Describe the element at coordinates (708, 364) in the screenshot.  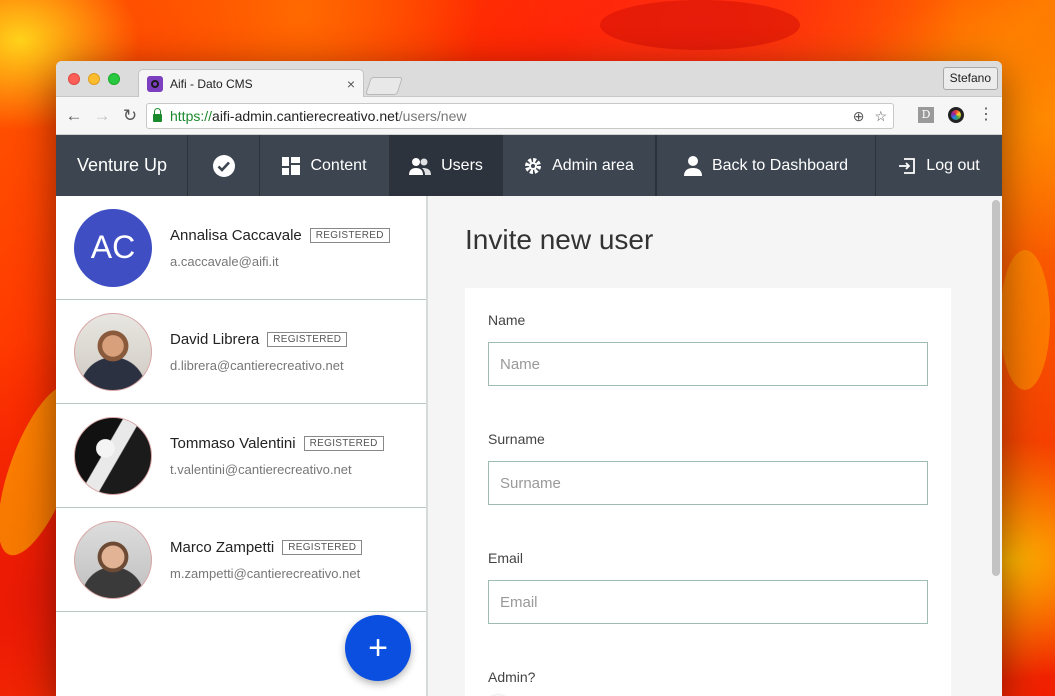
I see `name-input` at that location.